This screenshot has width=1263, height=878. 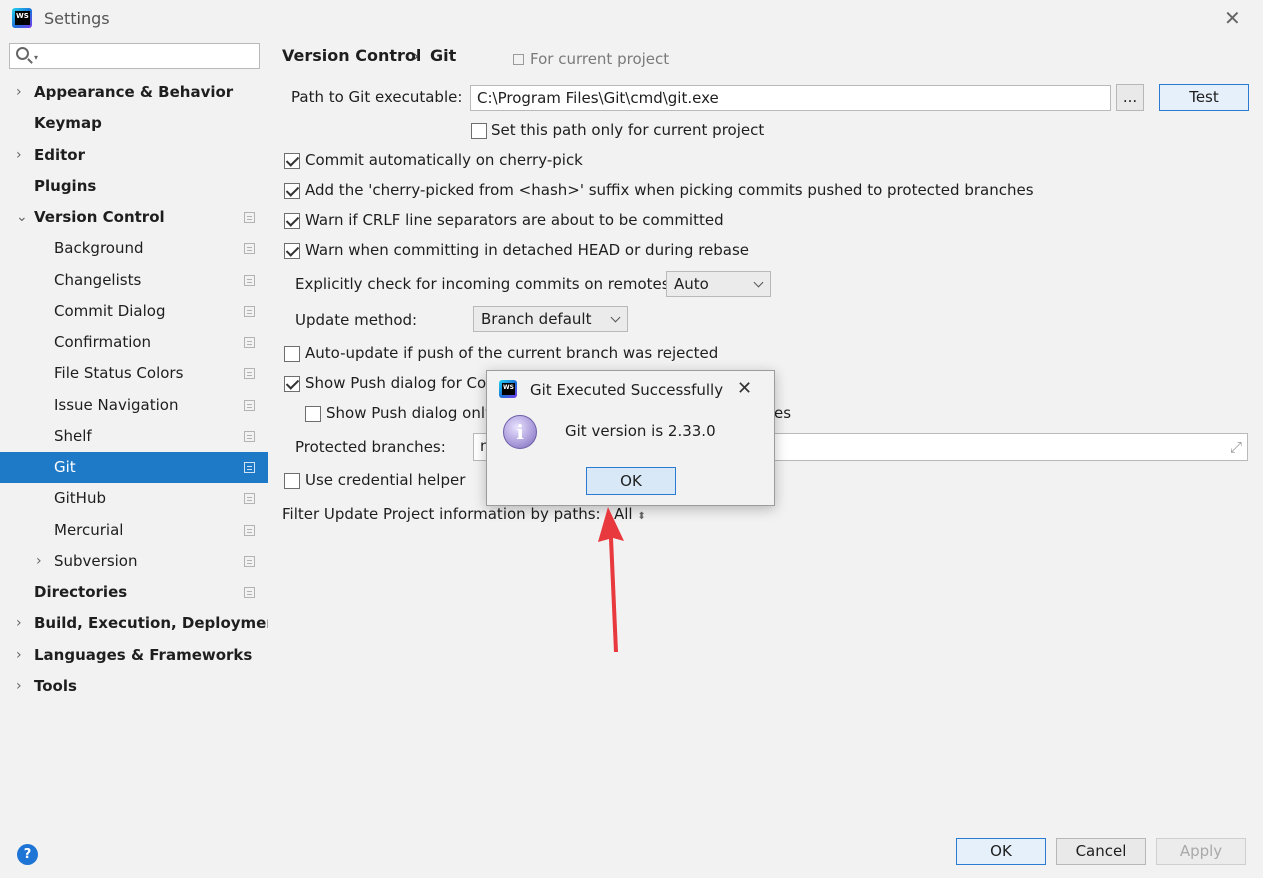 I want to click on sidebar-item-subversion: › Subversion, so click(x=134, y=561).